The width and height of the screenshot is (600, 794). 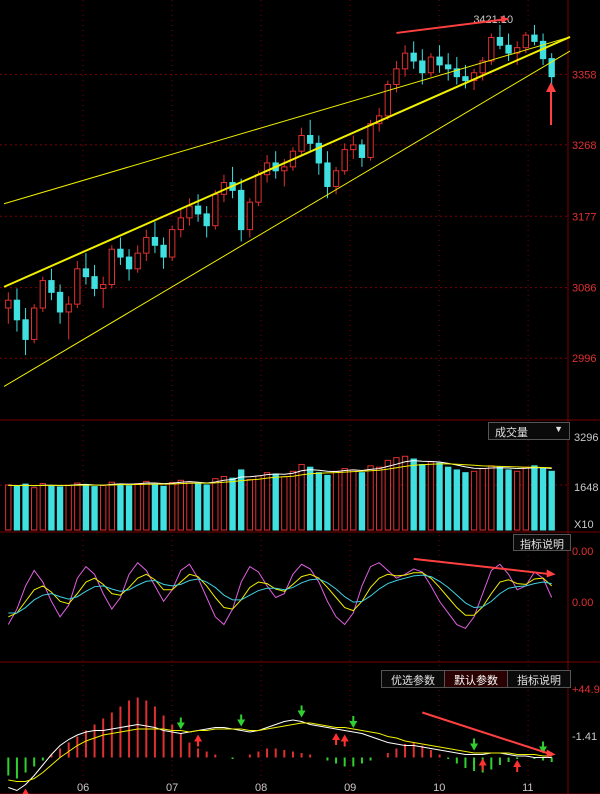 What do you see at coordinates (584, 289) in the screenshot?
I see `price-tick-label: 3086` at bounding box center [584, 289].